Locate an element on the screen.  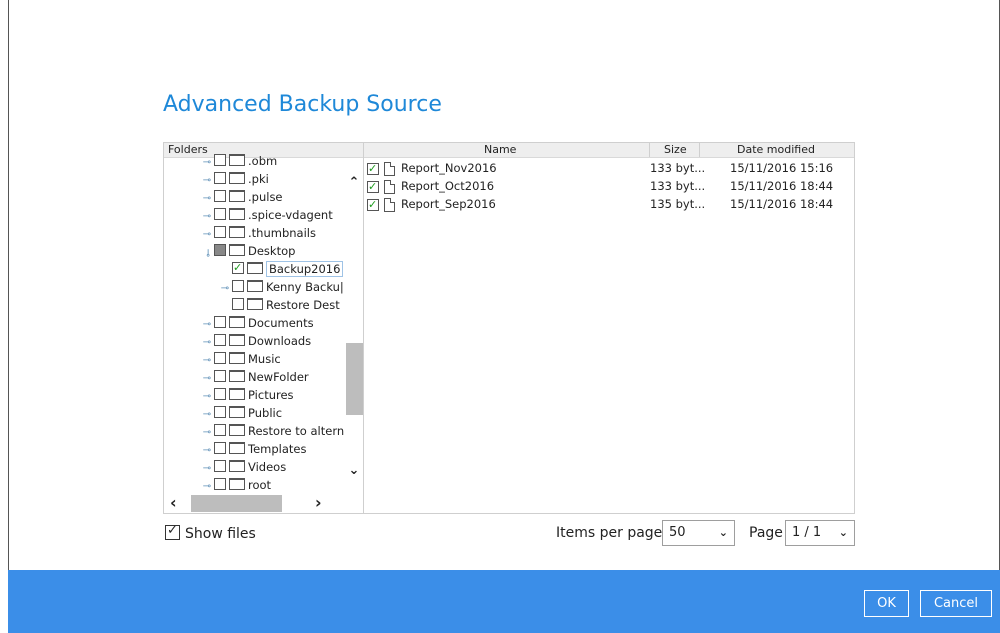
file-icon is located at coordinates (389, 169).